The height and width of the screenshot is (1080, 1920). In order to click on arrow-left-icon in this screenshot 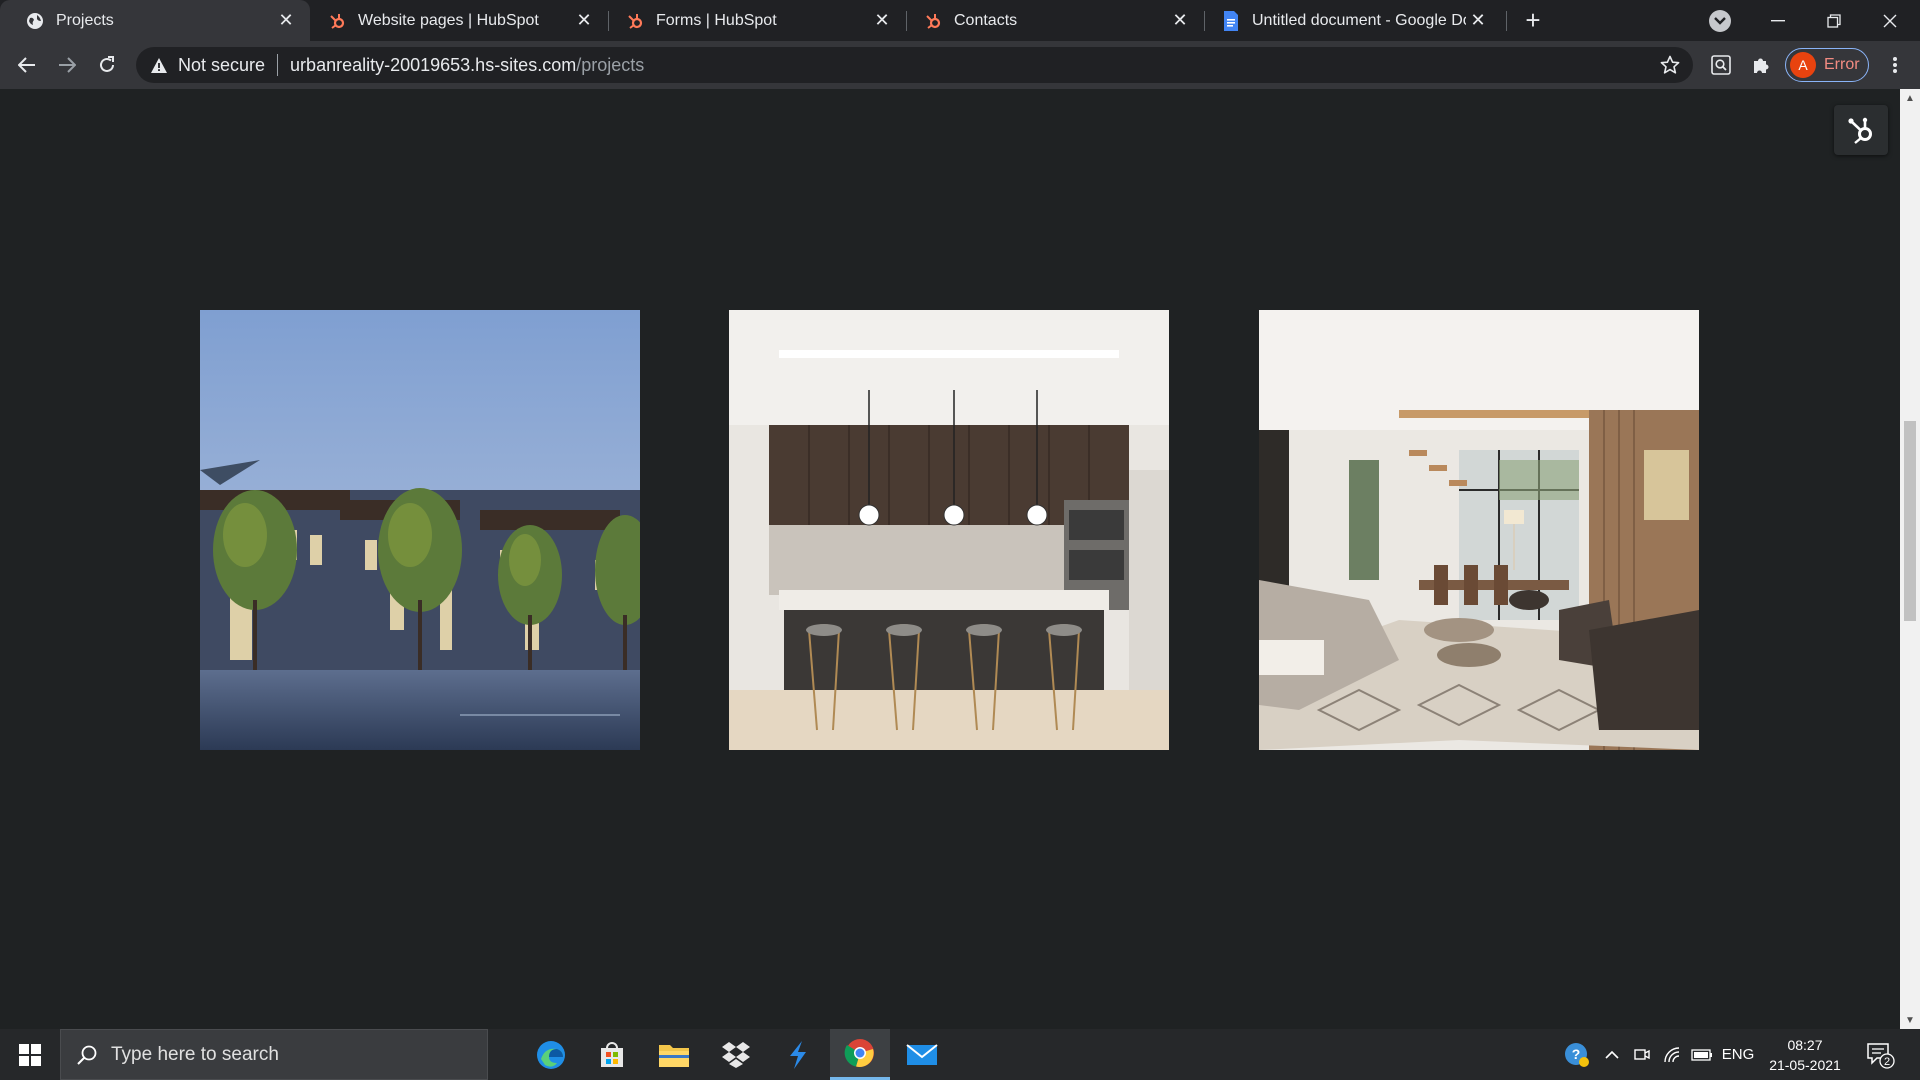, I will do `click(26, 65)`.